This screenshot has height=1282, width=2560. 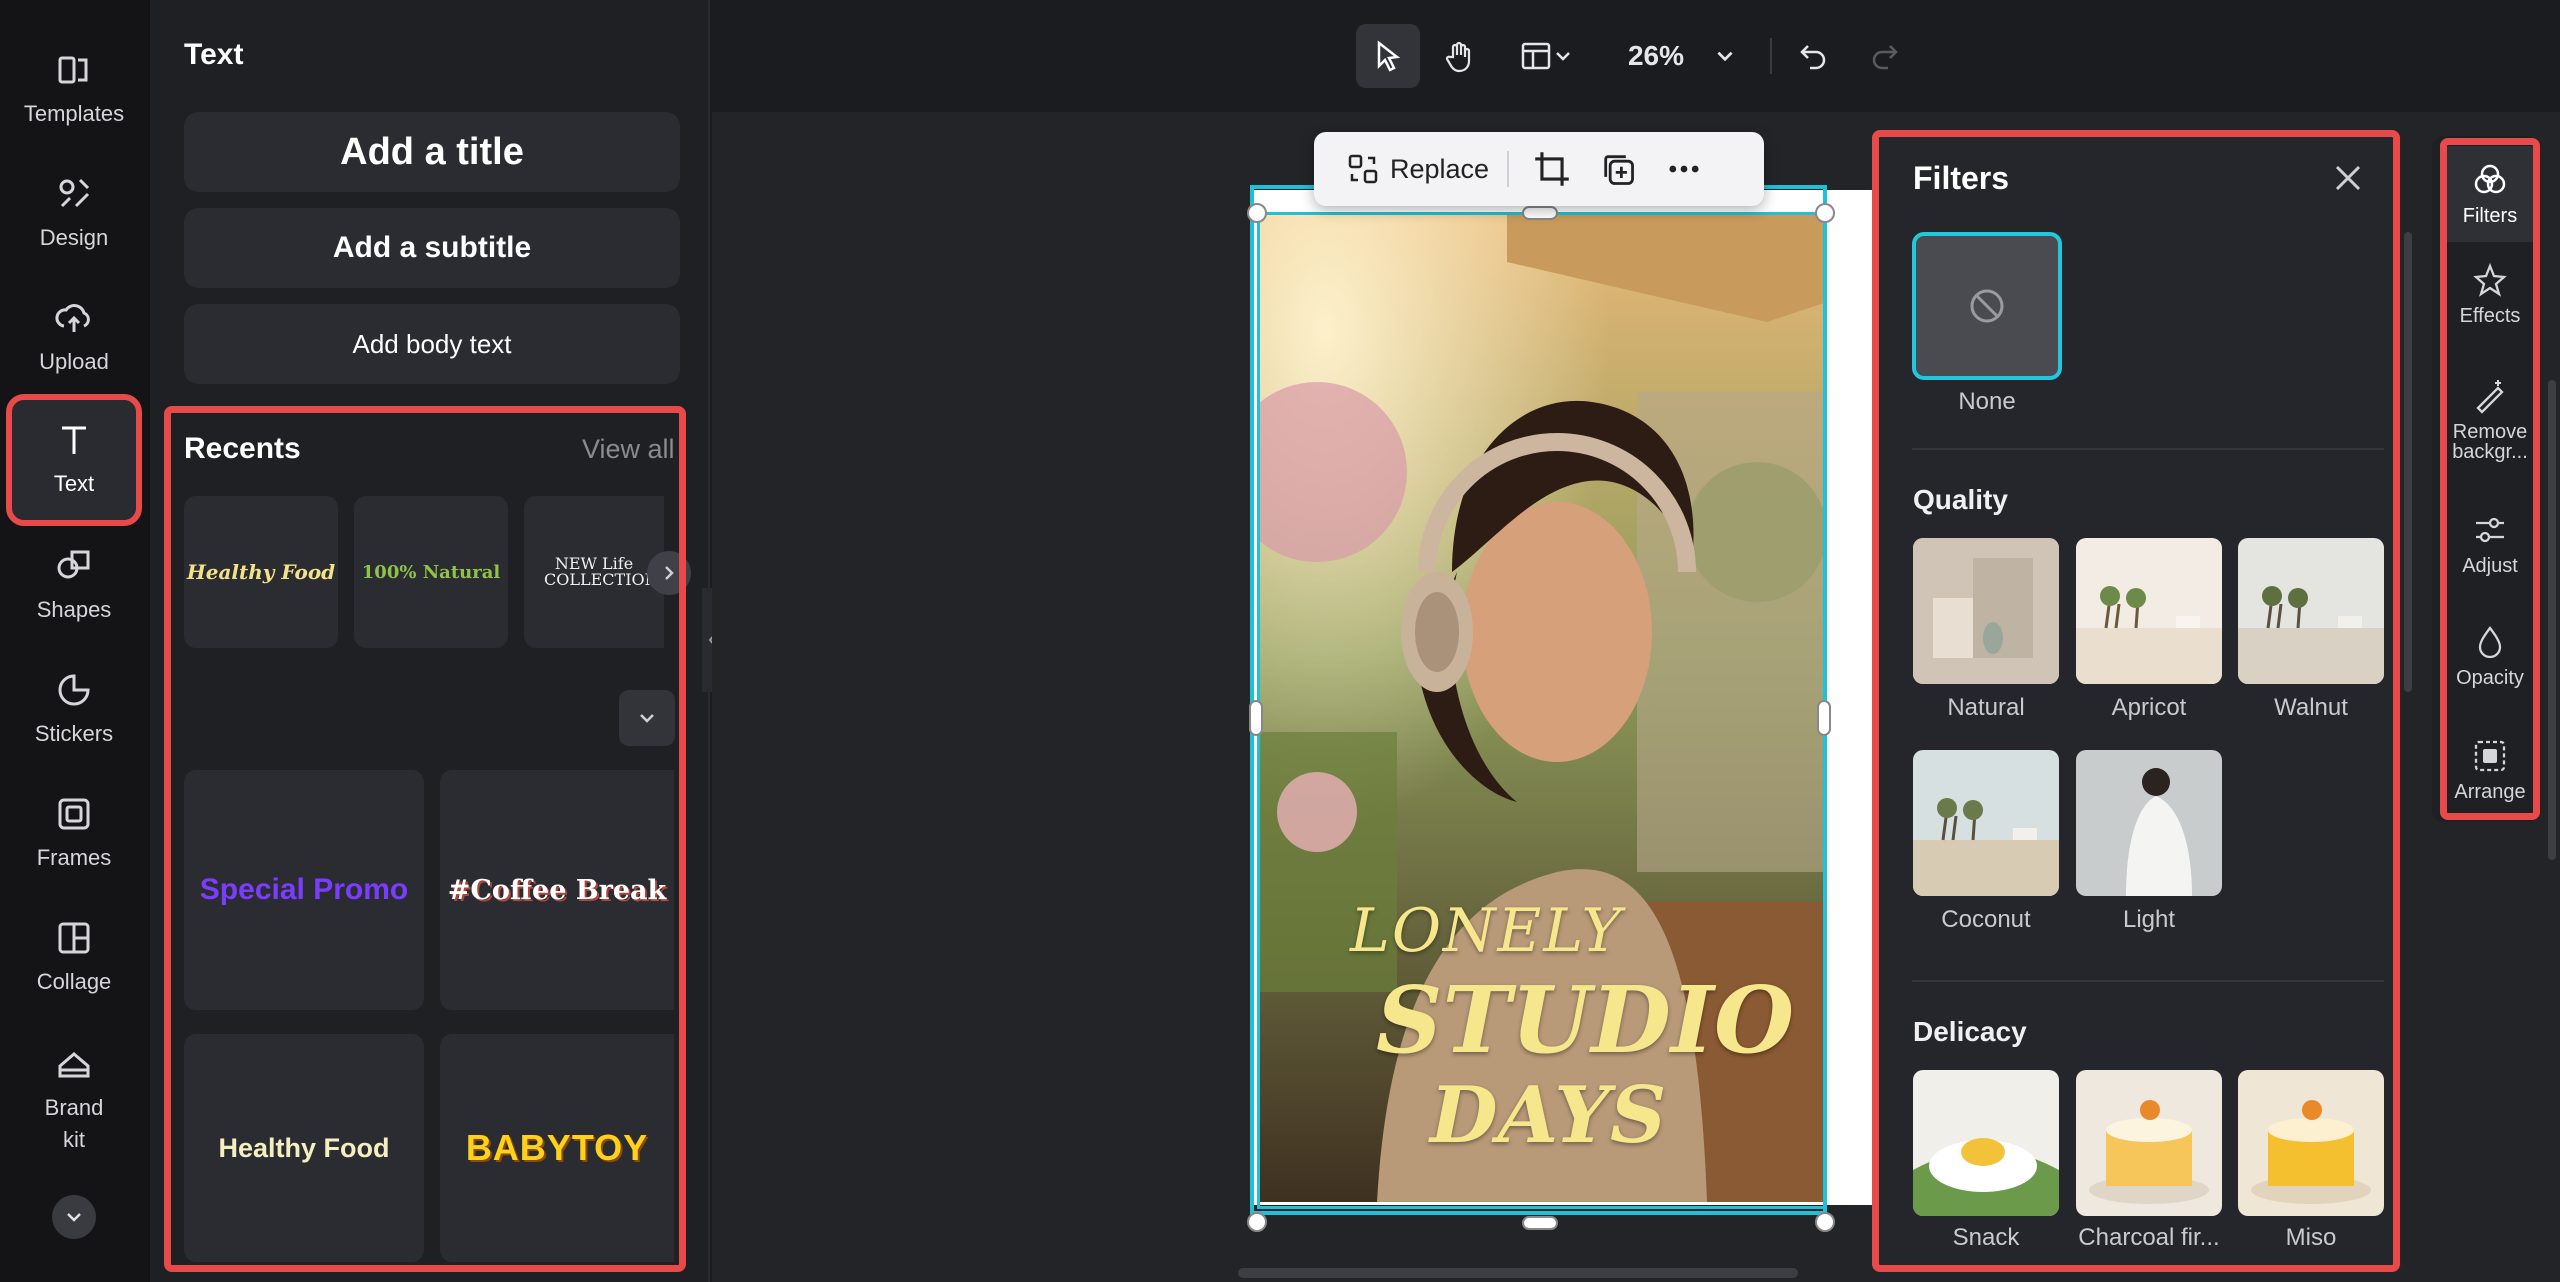 I want to click on filter-charcoal-fire, so click(x=2149, y=1143).